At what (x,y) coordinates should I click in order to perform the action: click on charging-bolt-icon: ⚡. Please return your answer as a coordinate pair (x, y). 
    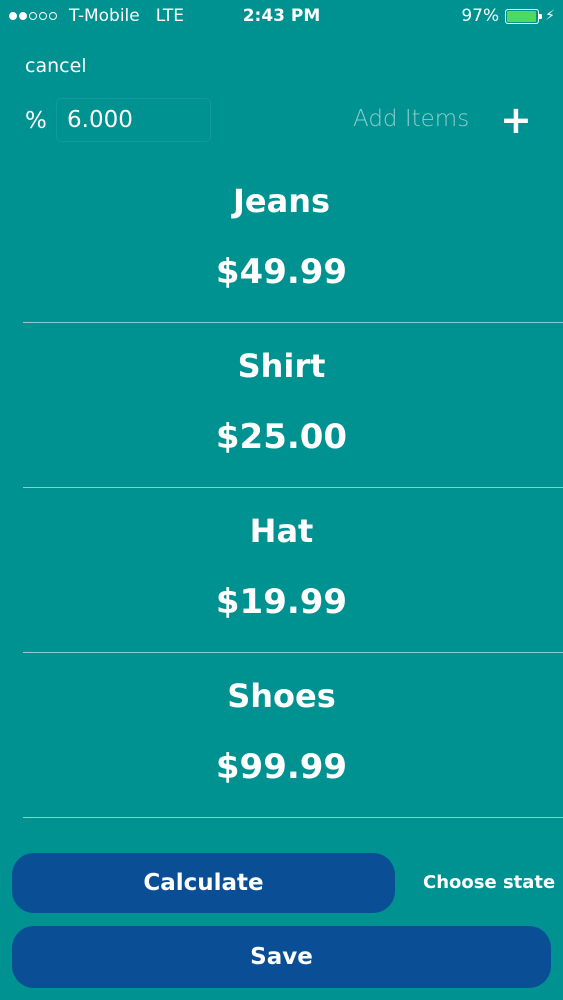
    Looking at the image, I should click on (550, 16).